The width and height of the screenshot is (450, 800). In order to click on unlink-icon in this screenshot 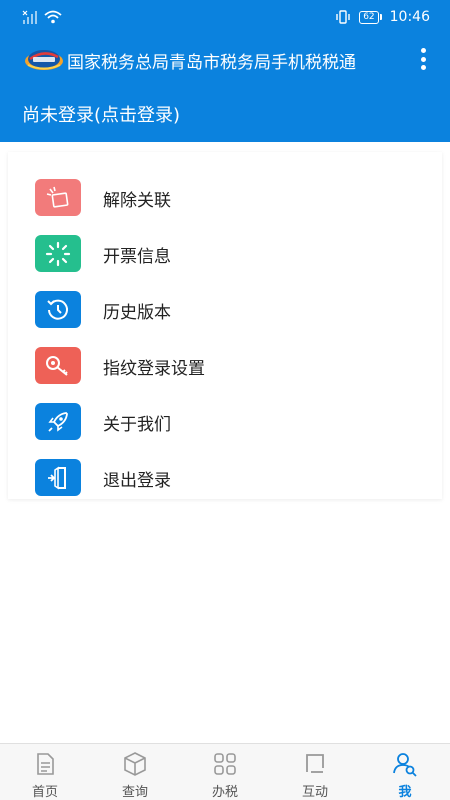, I will do `click(58, 197)`.